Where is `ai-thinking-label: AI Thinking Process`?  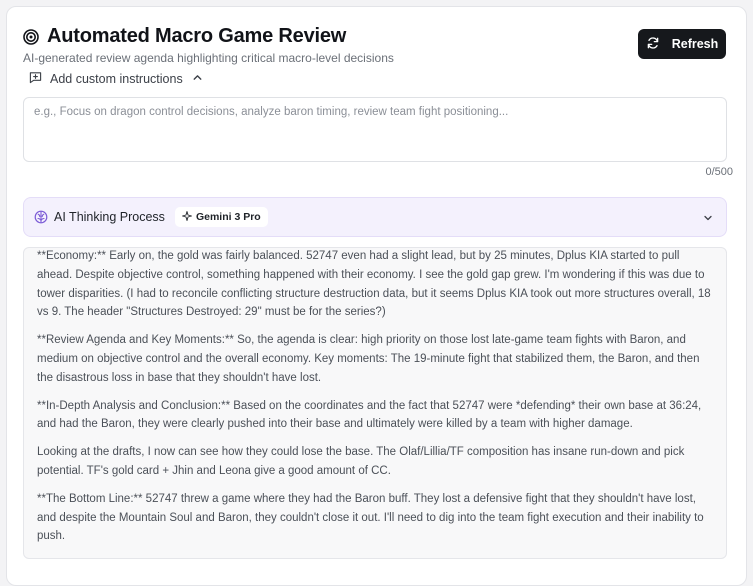 ai-thinking-label: AI Thinking Process is located at coordinates (109, 217).